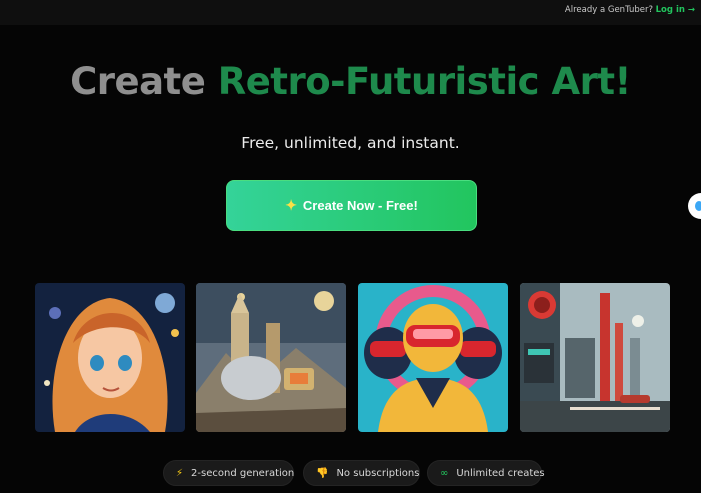 The image size is (701, 493). I want to click on top-bar: Already a GenTuber? Log in →, so click(350, 12).